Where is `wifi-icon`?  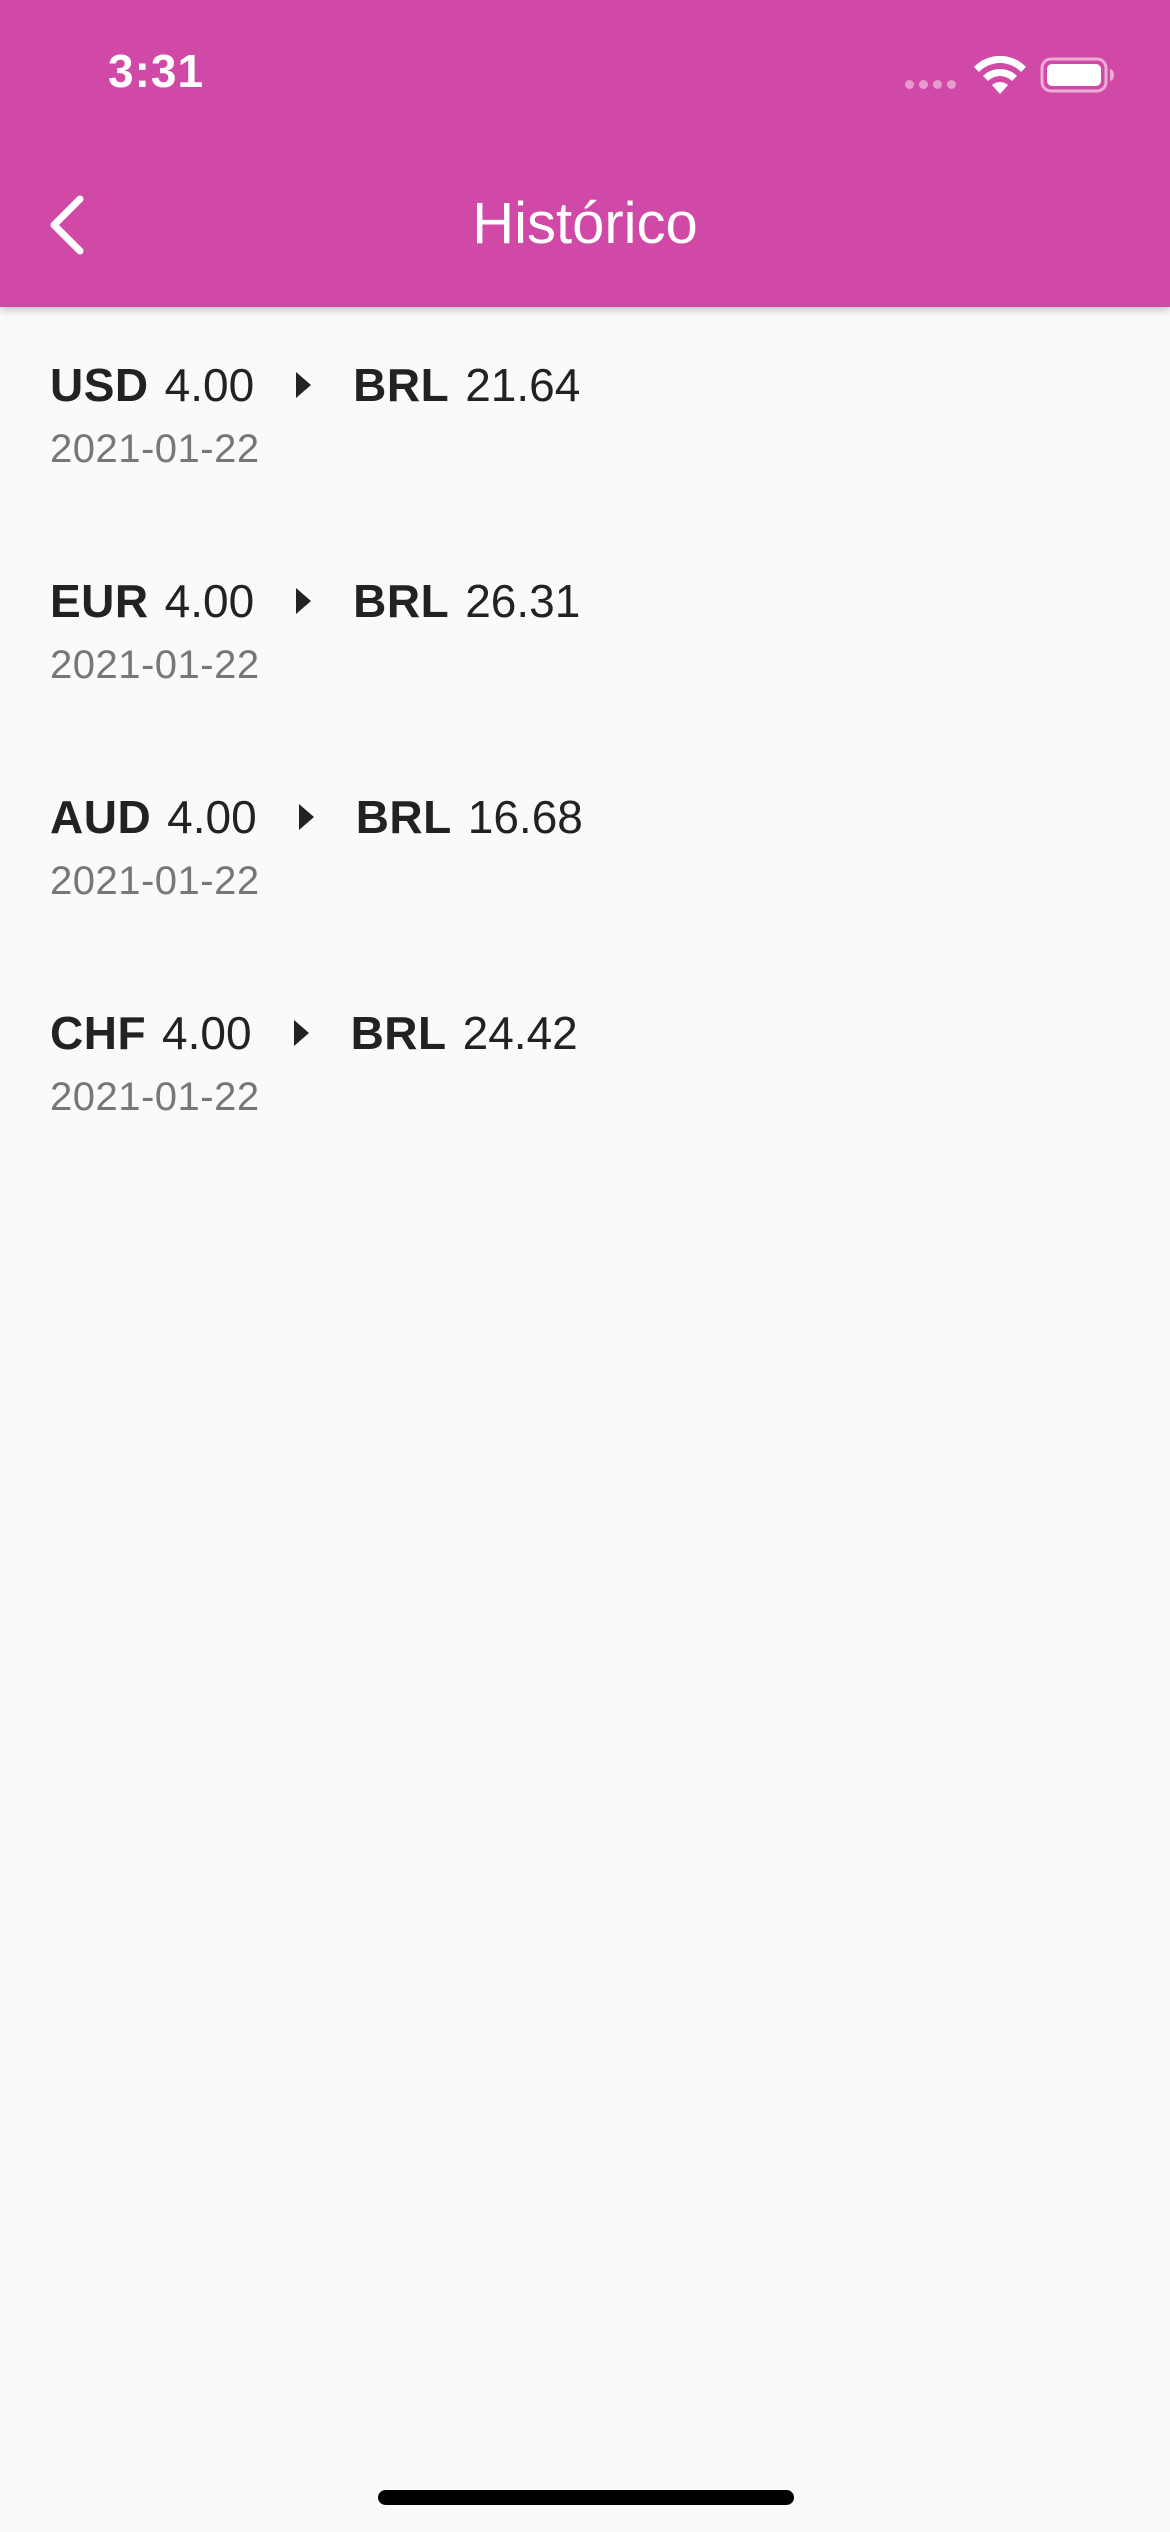 wifi-icon is located at coordinates (1000, 74).